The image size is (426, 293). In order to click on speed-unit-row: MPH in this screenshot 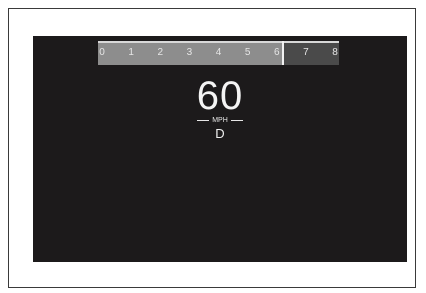, I will do `click(220, 120)`.